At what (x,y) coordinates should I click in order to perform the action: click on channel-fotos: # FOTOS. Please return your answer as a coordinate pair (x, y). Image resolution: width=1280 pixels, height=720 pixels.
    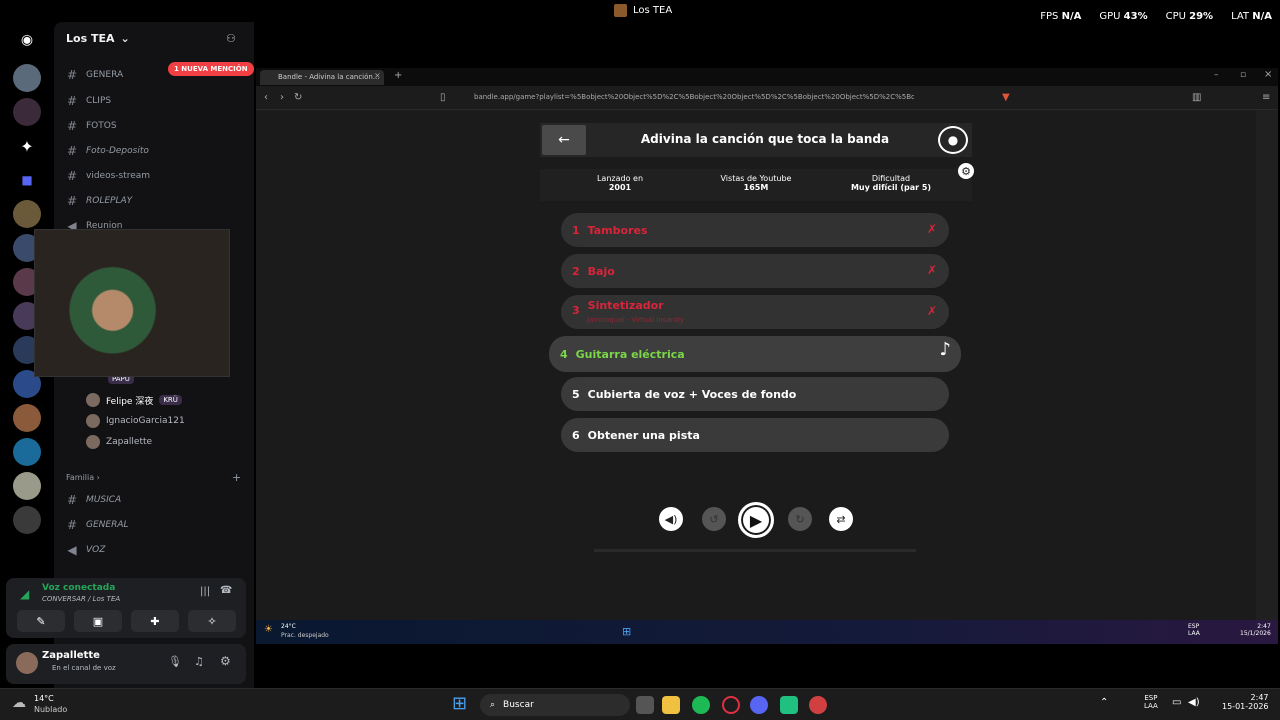
    Looking at the image, I should click on (91, 126).